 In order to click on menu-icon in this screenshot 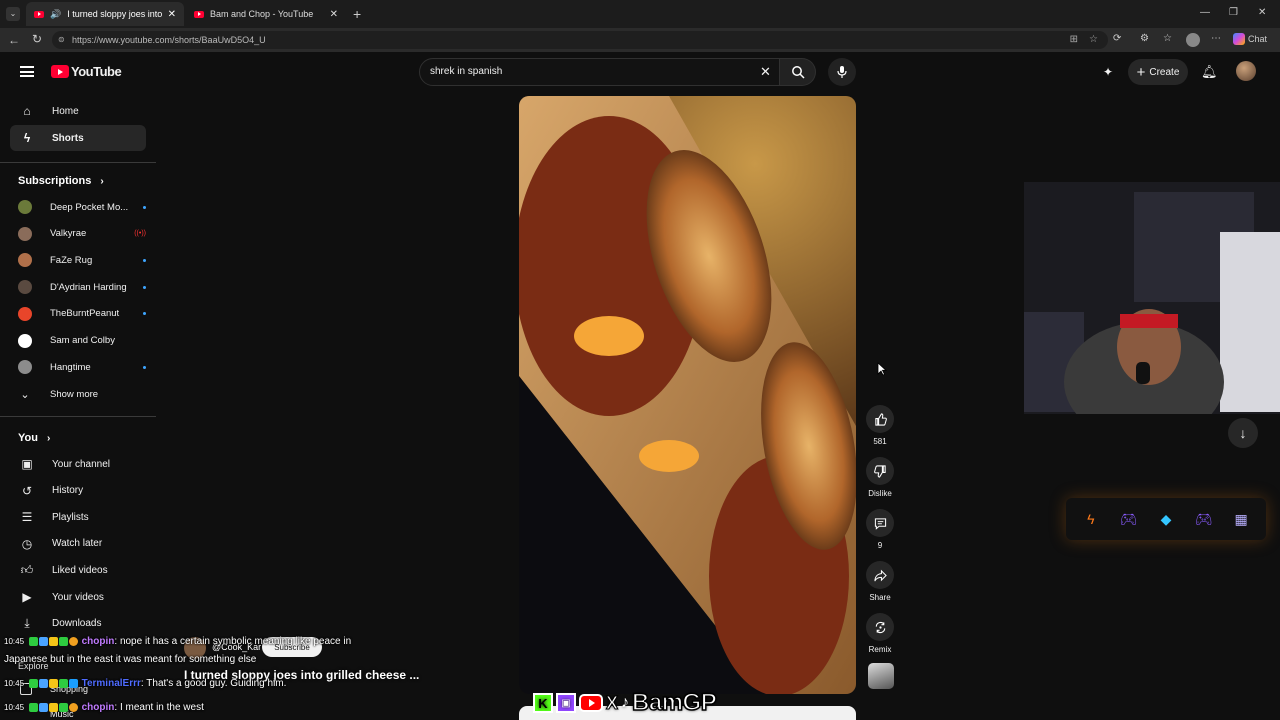, I will do `click(27, 71)`.